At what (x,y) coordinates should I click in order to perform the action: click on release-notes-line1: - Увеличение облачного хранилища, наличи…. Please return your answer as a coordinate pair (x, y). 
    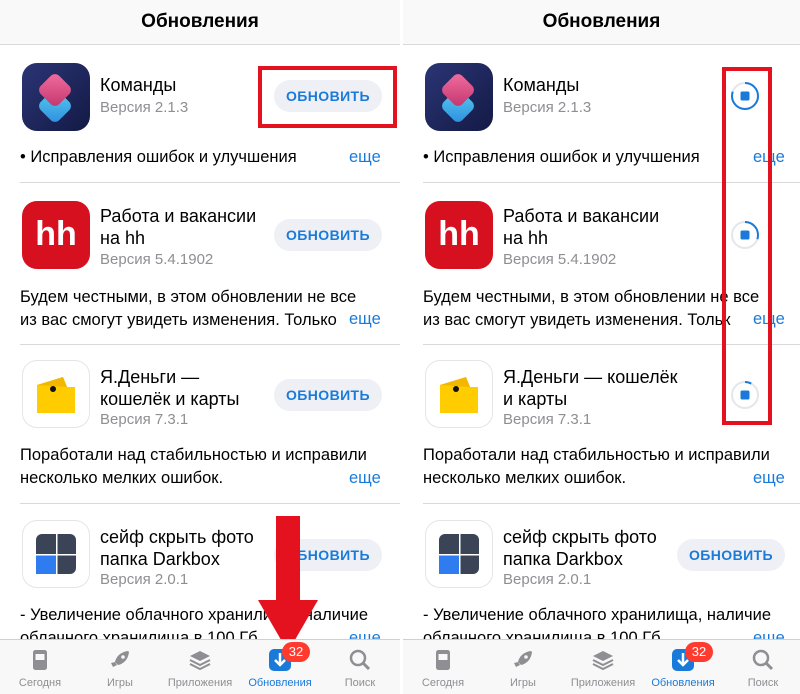
    Looking at the image, I should click on (597, 615).